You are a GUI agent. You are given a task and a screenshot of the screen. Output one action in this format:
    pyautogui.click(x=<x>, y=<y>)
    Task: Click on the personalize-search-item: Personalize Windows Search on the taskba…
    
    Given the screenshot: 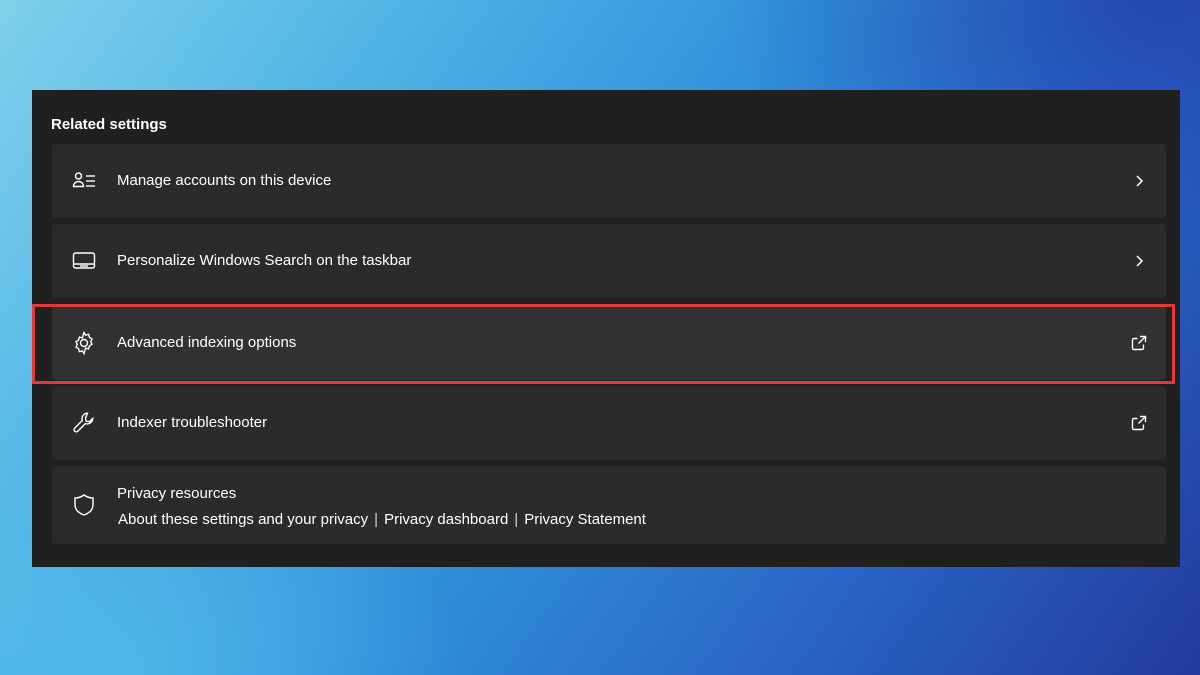 What is the action you would take?
    pyautogui.click(x=609, y=261)
    